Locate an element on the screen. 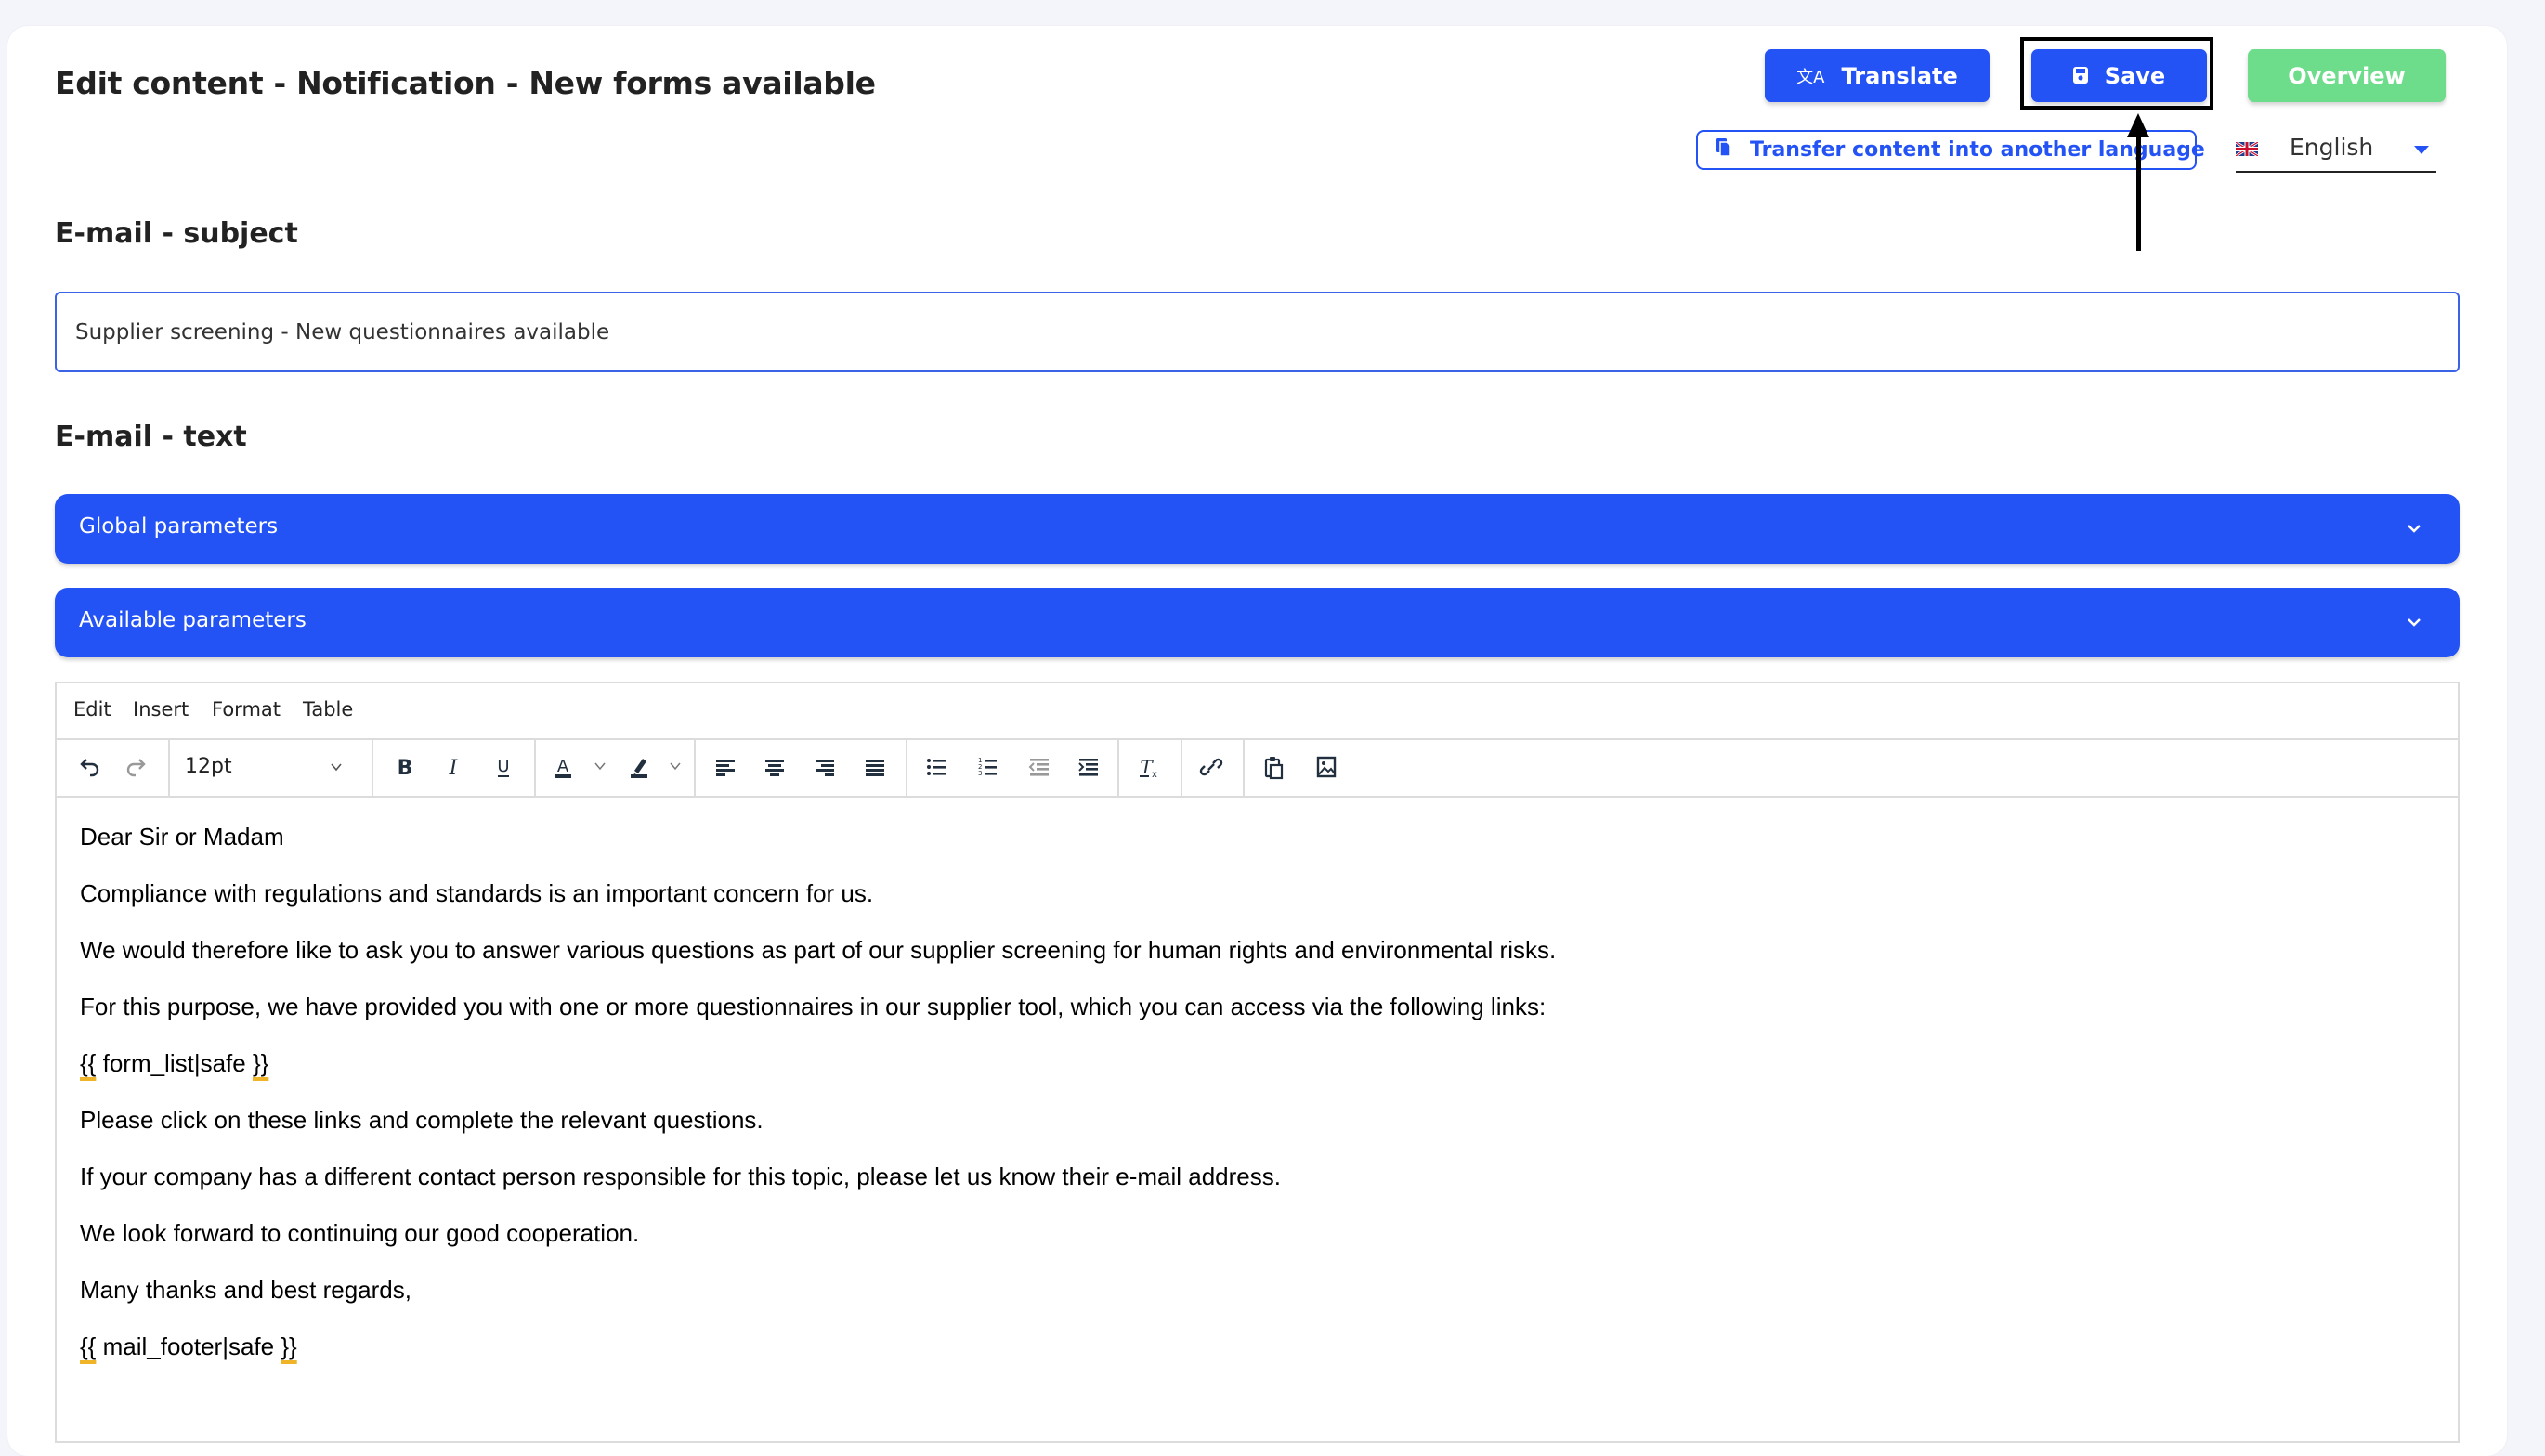 The width and height of the screenshot is (2545, 1456). editor-menubar: Edit Insert Format Table is located at coordinates (1257, 711).